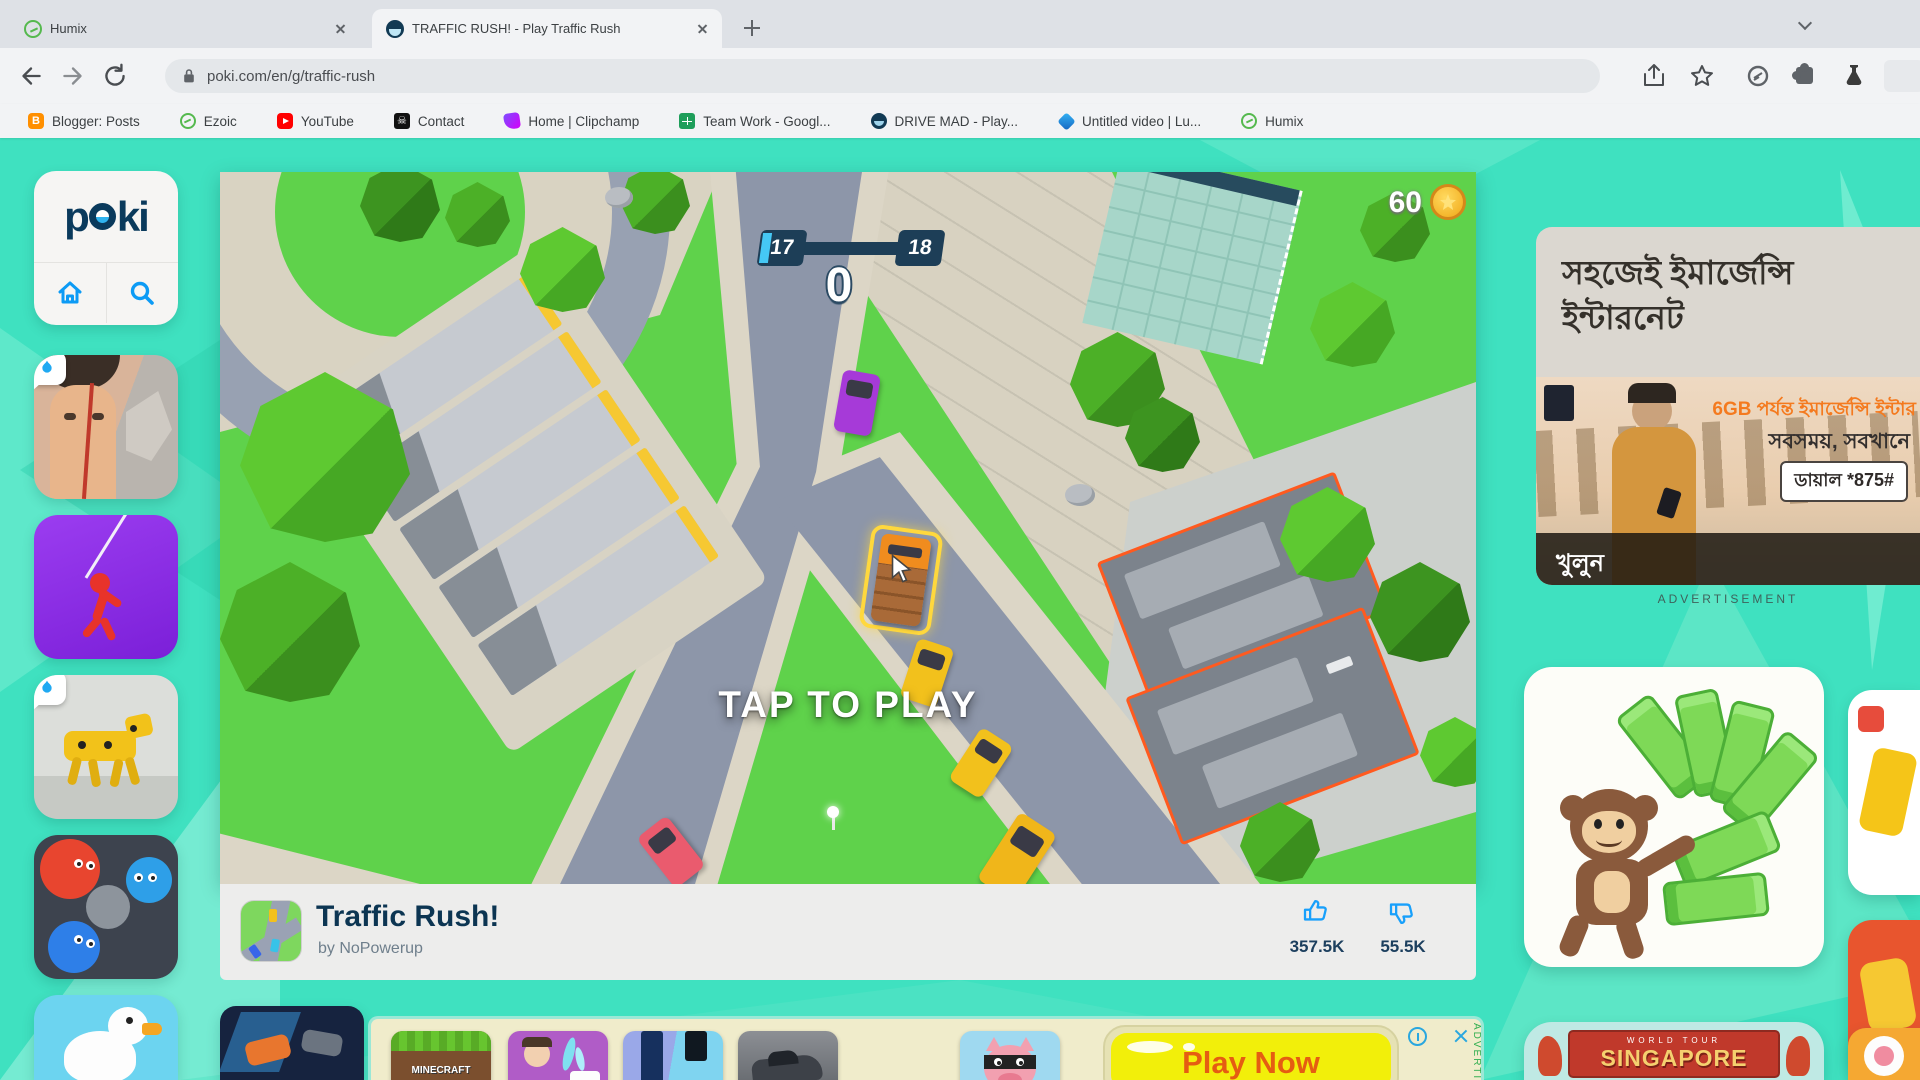 This screenshot has height=1080, width=1920. Describe the element at coordinates (106, 427) in the screenshot. I see `sidebar-game-tile-face` at that location.